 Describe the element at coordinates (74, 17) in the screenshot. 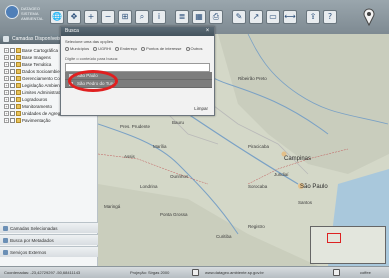

I see `pan-icon: ✥` at that location.